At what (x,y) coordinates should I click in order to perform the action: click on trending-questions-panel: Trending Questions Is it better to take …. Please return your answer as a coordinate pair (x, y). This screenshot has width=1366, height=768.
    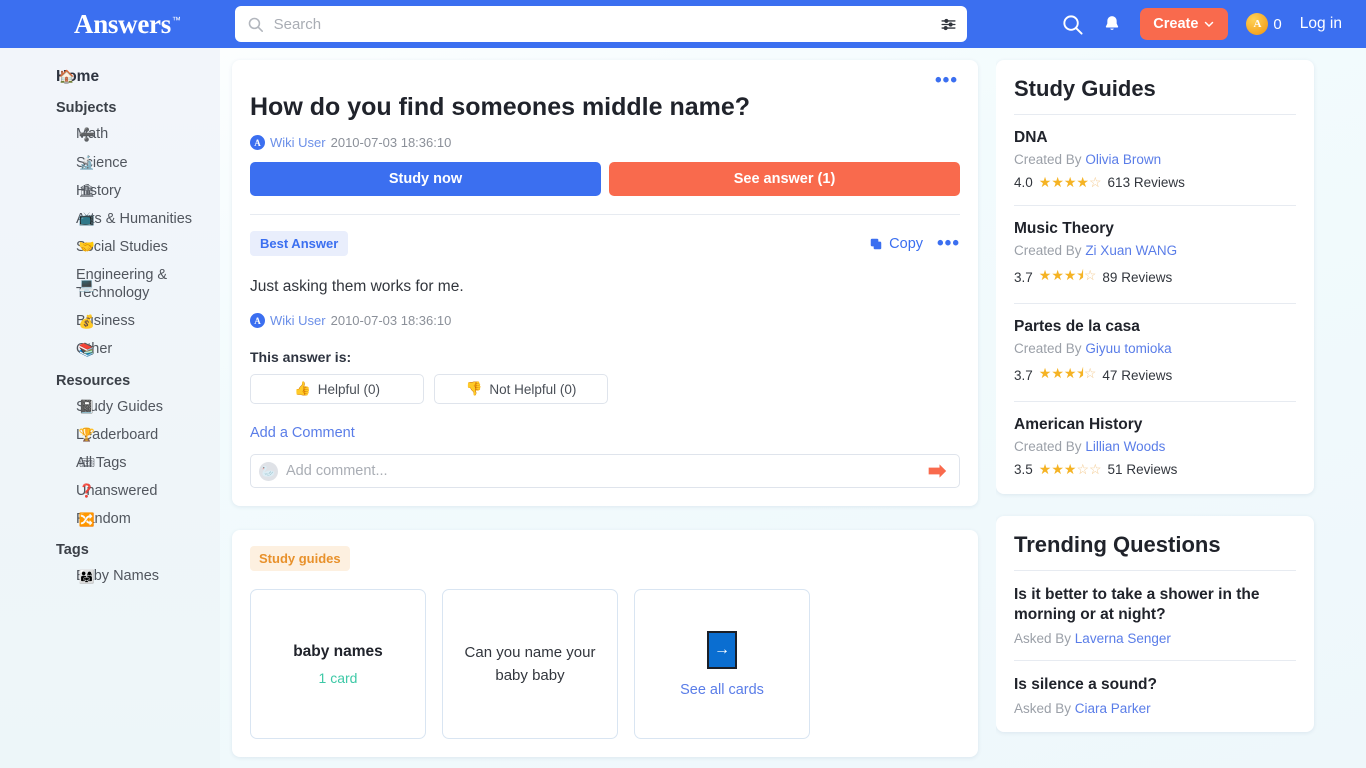
    Looking at the image, I should click on (1155, 624).